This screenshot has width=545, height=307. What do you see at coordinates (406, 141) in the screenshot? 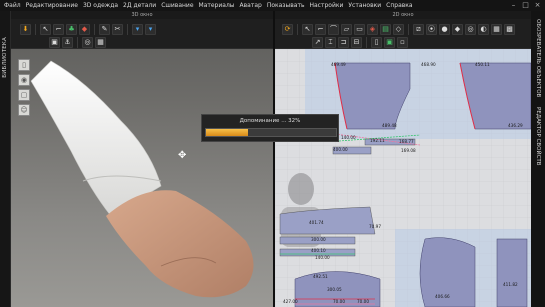
I see `measure-label: 168.77` at bounding box center [406, 141].